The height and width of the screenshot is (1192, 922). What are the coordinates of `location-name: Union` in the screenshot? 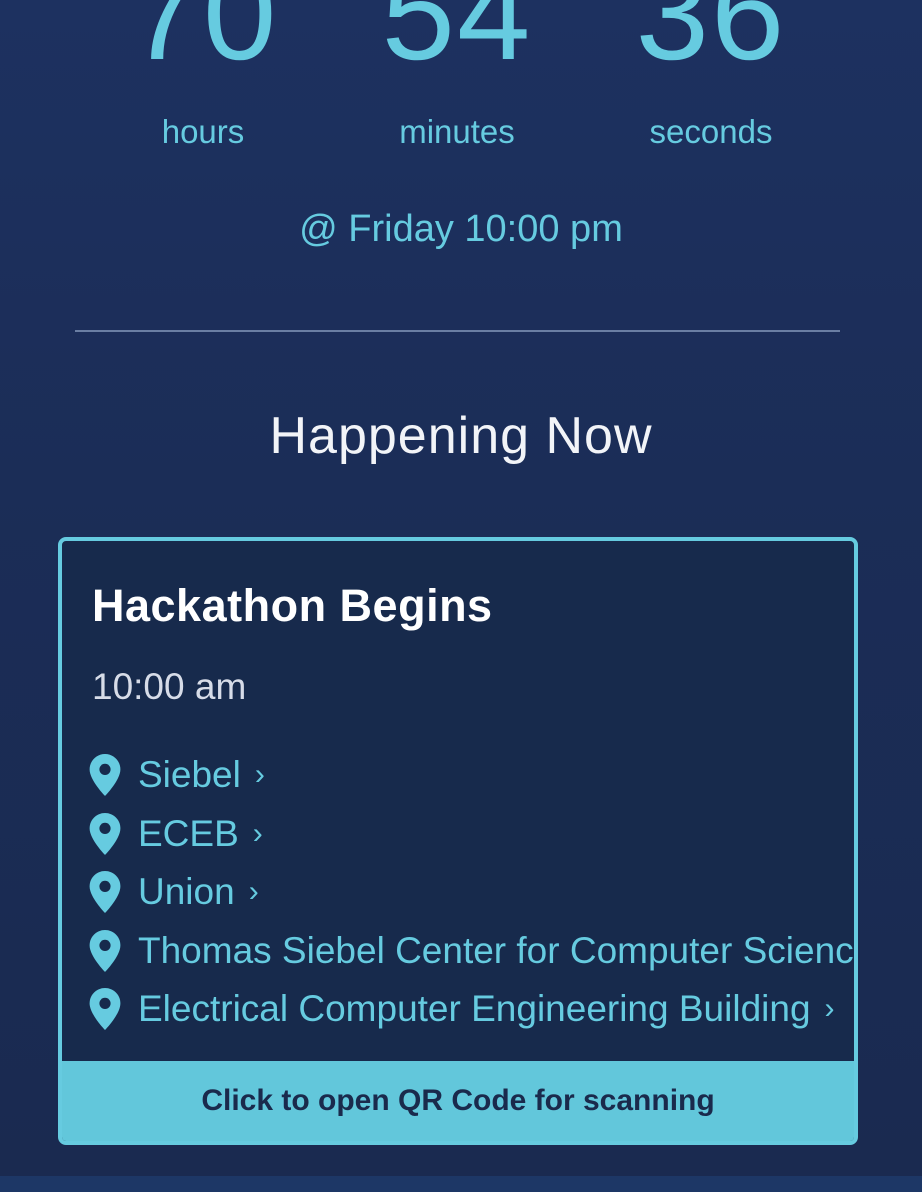 It's located at (186, 892).